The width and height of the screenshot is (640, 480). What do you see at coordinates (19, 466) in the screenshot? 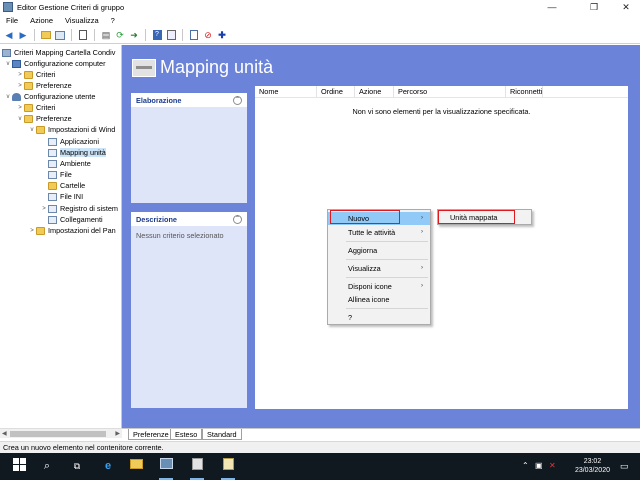
I see `windows-start-icon` at bounding box center [19, 466].